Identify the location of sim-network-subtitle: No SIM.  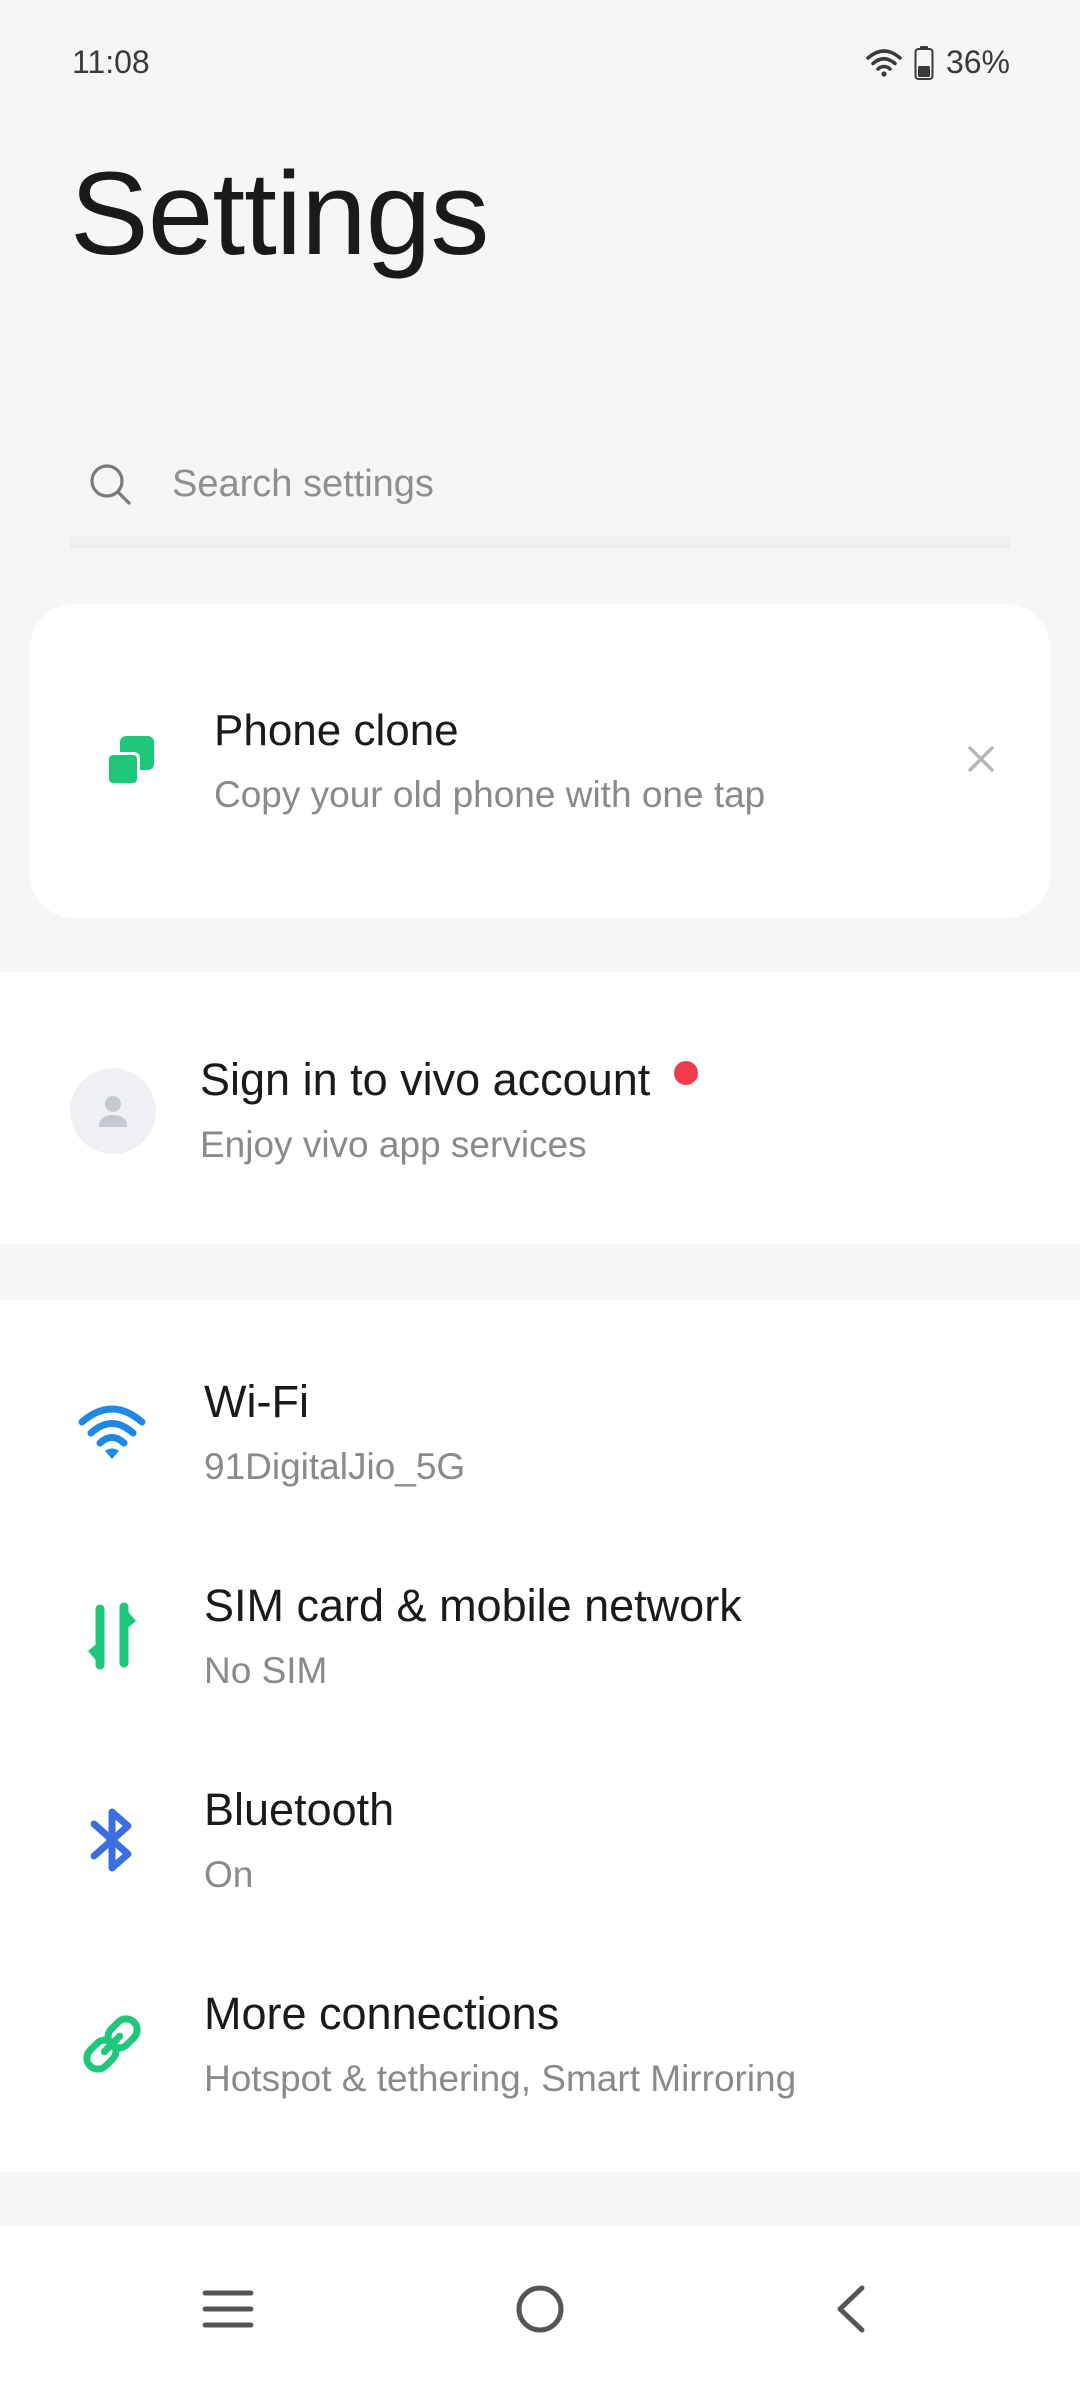
(266, 1670).